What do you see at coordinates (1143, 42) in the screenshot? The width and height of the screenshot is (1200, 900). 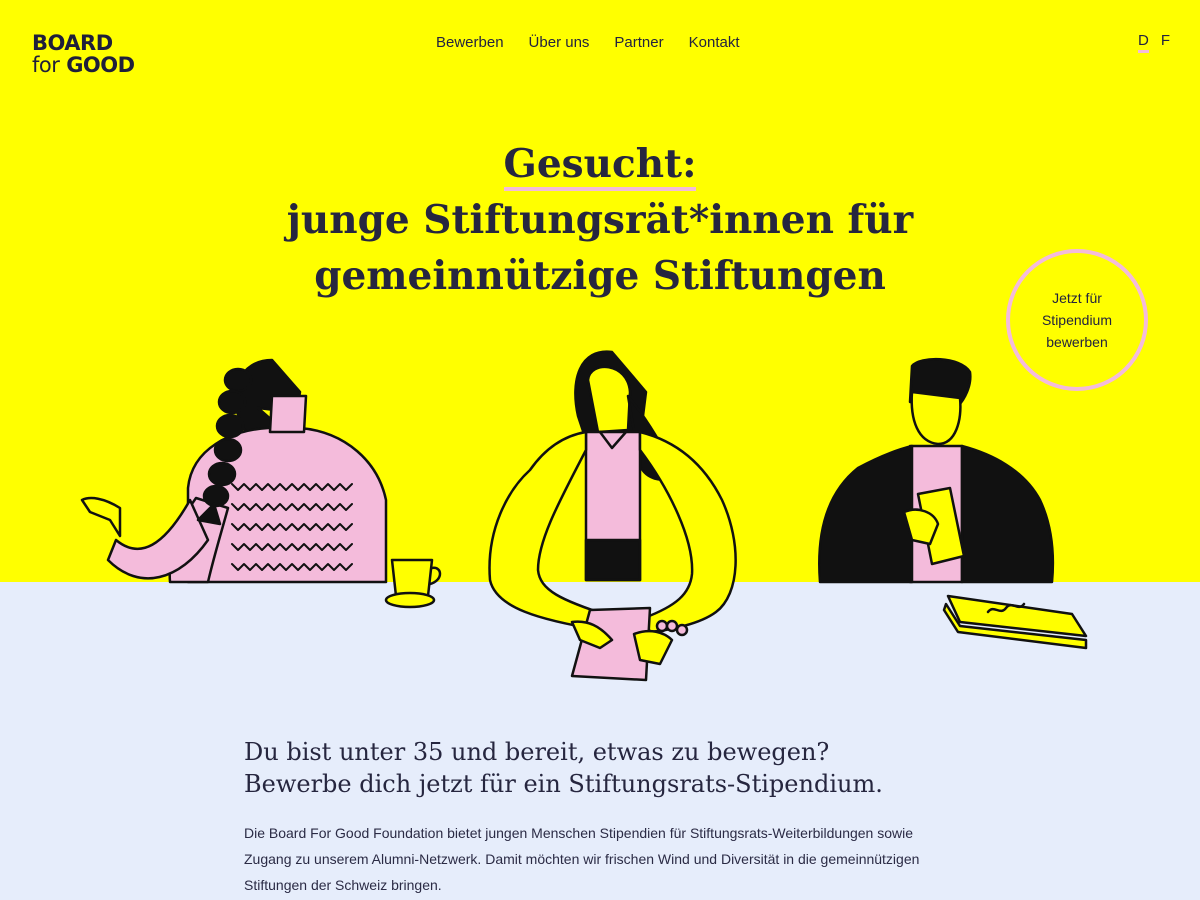 I see `lang-de: D` at bounding box center [1143, 42].